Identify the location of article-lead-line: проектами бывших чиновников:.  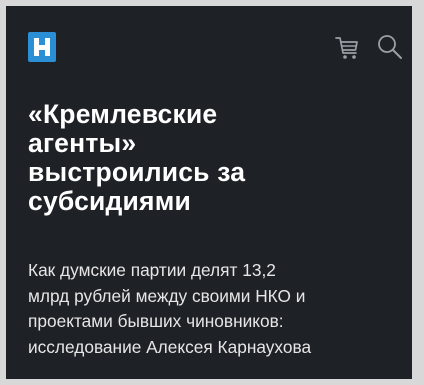
(156, 321).